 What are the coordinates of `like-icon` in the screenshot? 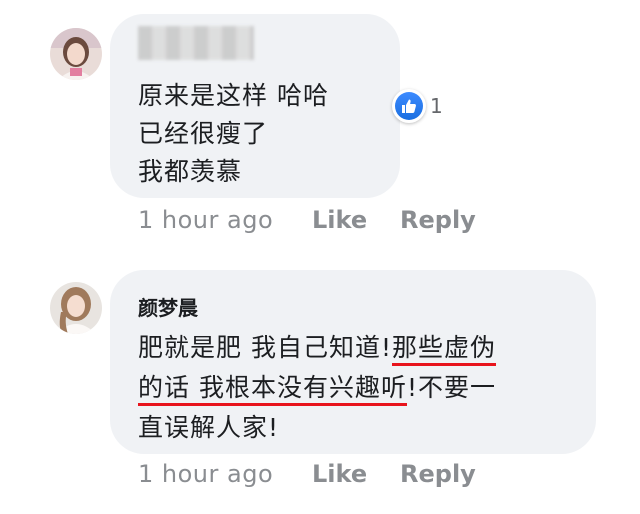 It's located at (409, 106).